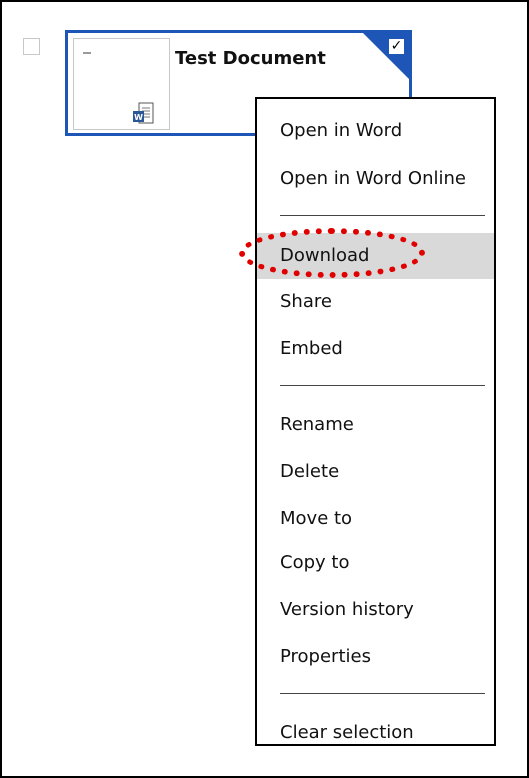 This screenshot has height=778, width=529. Describe the element at coordinates (375, 610) in the screenshot. I see `menu-item-version-history: Version history` at that location.